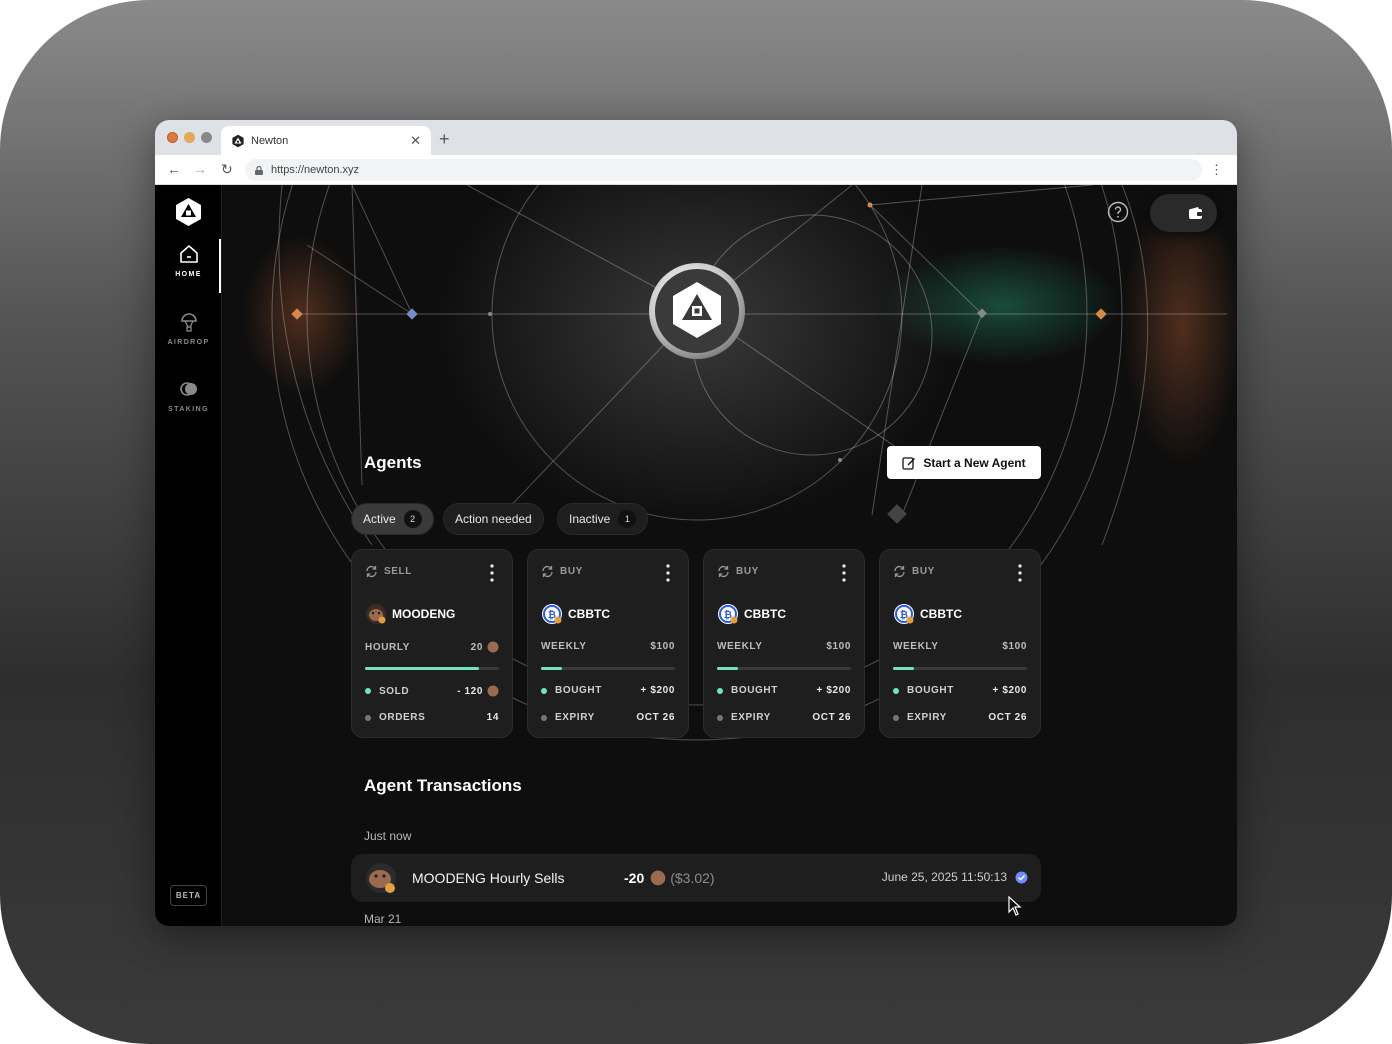 This screenshot has height=1044, width=1392. I want to click on amount-text: -20, so click(634, 878).